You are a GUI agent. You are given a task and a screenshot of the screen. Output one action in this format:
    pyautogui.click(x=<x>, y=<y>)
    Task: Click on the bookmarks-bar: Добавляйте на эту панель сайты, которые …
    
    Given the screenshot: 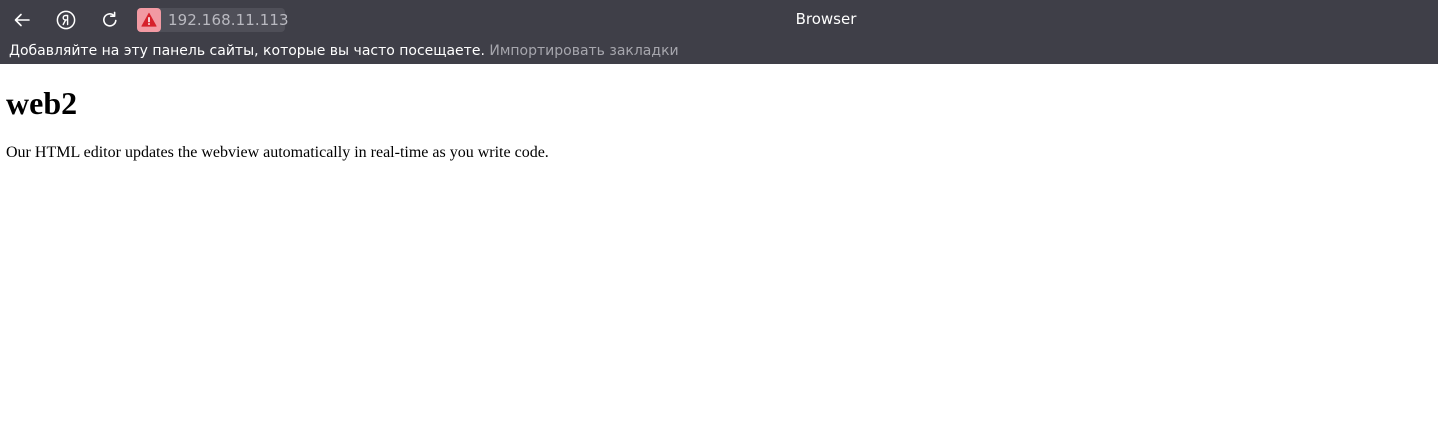 What is the action you would take?
    pyautogui.click(x=344, y=51)
    